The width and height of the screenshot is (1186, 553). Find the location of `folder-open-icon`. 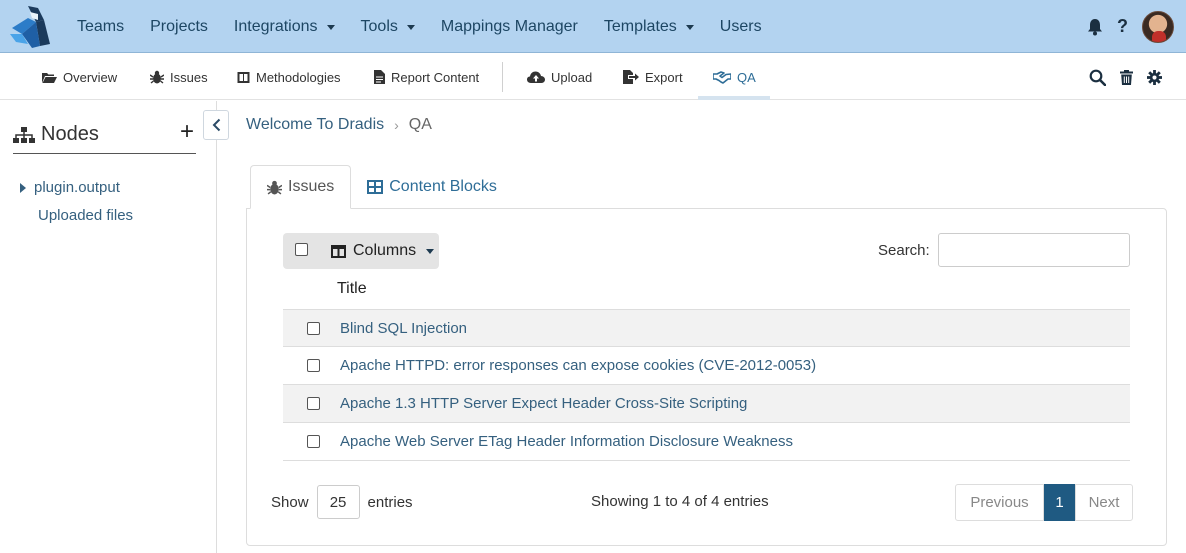

folder-open-icon is located at coordinates (49, 77).